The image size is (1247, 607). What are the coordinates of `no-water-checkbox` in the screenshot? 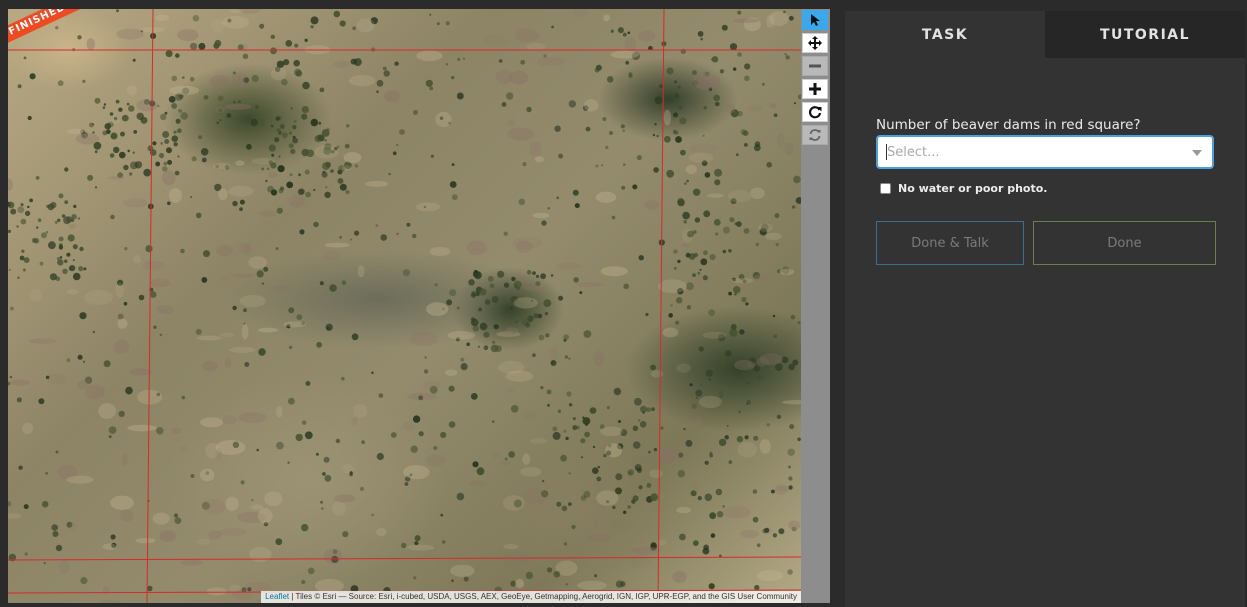 It's located at (885, 188).